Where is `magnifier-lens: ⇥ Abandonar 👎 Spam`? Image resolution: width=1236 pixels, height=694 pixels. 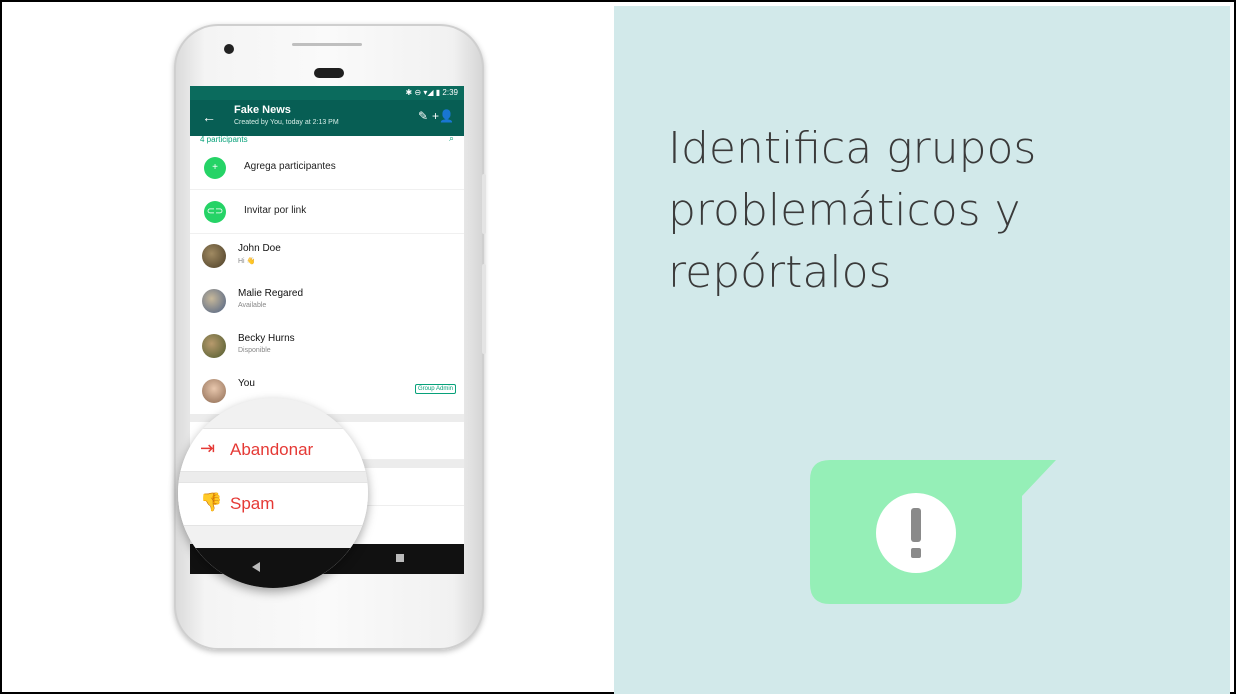
magnifier-lens: ⇥ Abandonar 👎 Spam is located at coordinates (273, 493).